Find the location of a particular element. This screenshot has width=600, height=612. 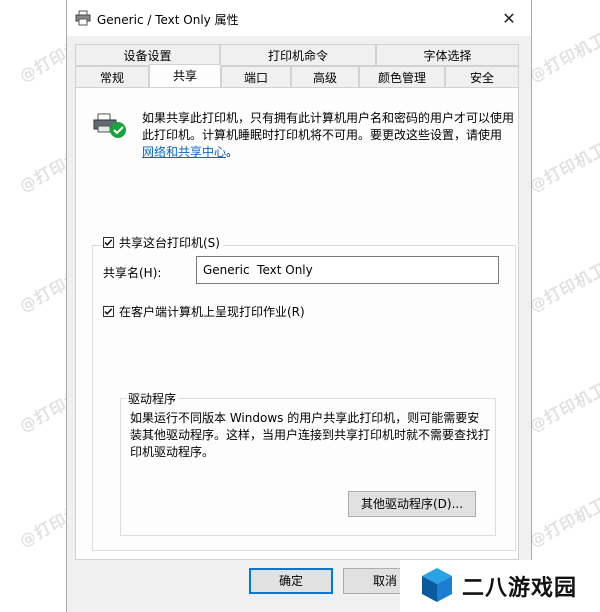

tab-label: 常规 is located at coordinates (111, 78).